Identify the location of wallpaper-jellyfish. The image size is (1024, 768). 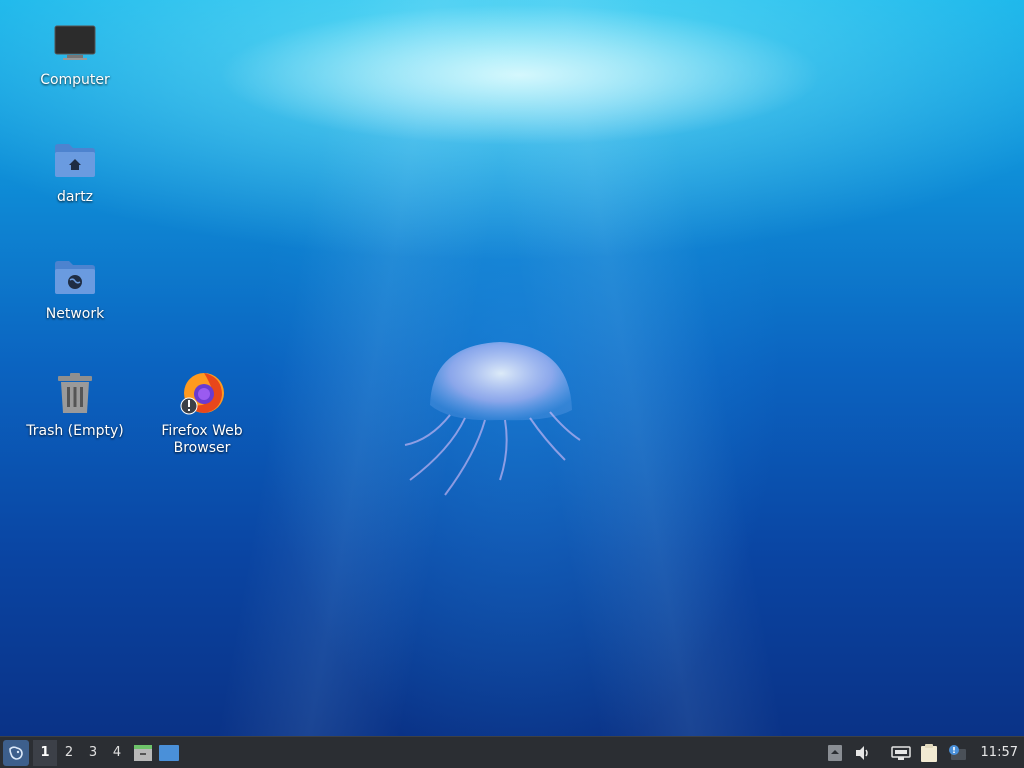
(492, 419).